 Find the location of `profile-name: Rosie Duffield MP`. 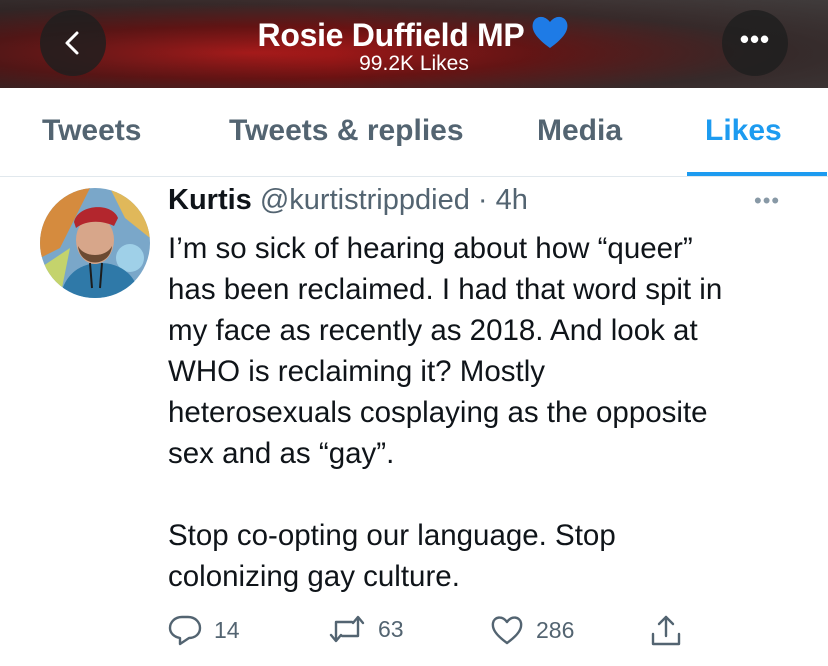

profile-name: Rosie Duffield MP is located at coordinates (391, 35).